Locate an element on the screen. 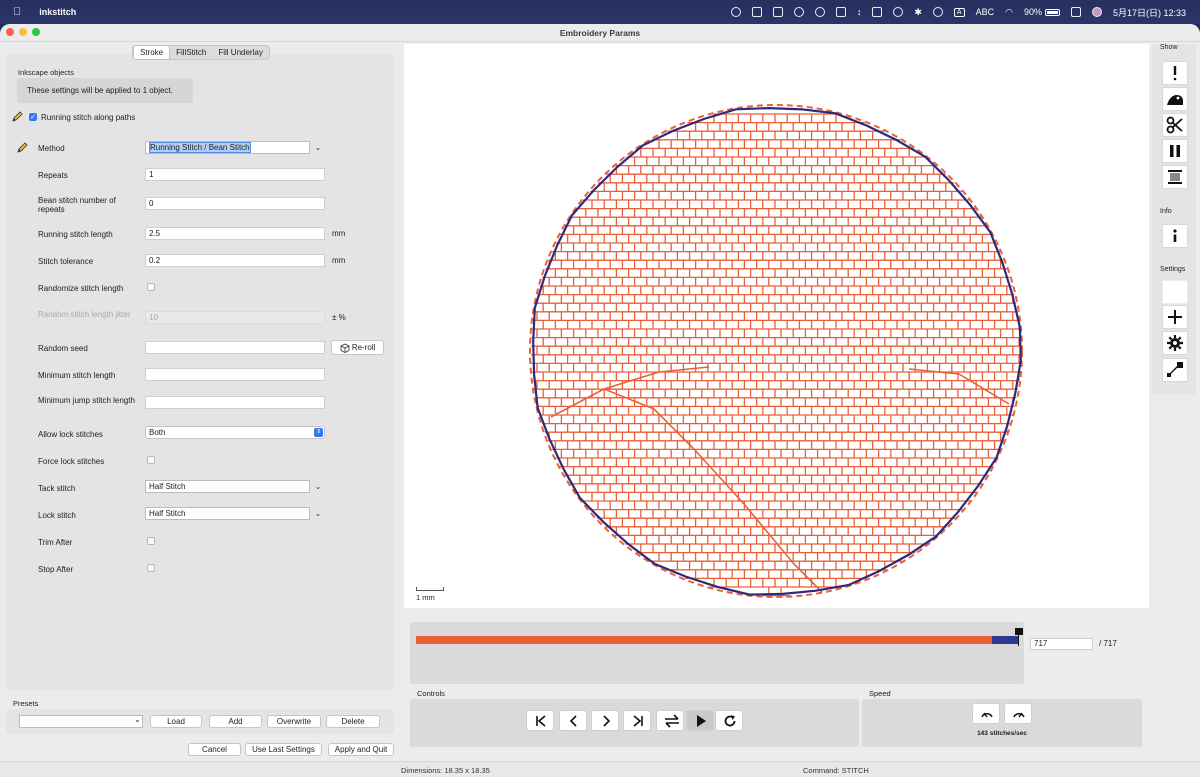  frog-icon is located at coordinates (1175, 100).